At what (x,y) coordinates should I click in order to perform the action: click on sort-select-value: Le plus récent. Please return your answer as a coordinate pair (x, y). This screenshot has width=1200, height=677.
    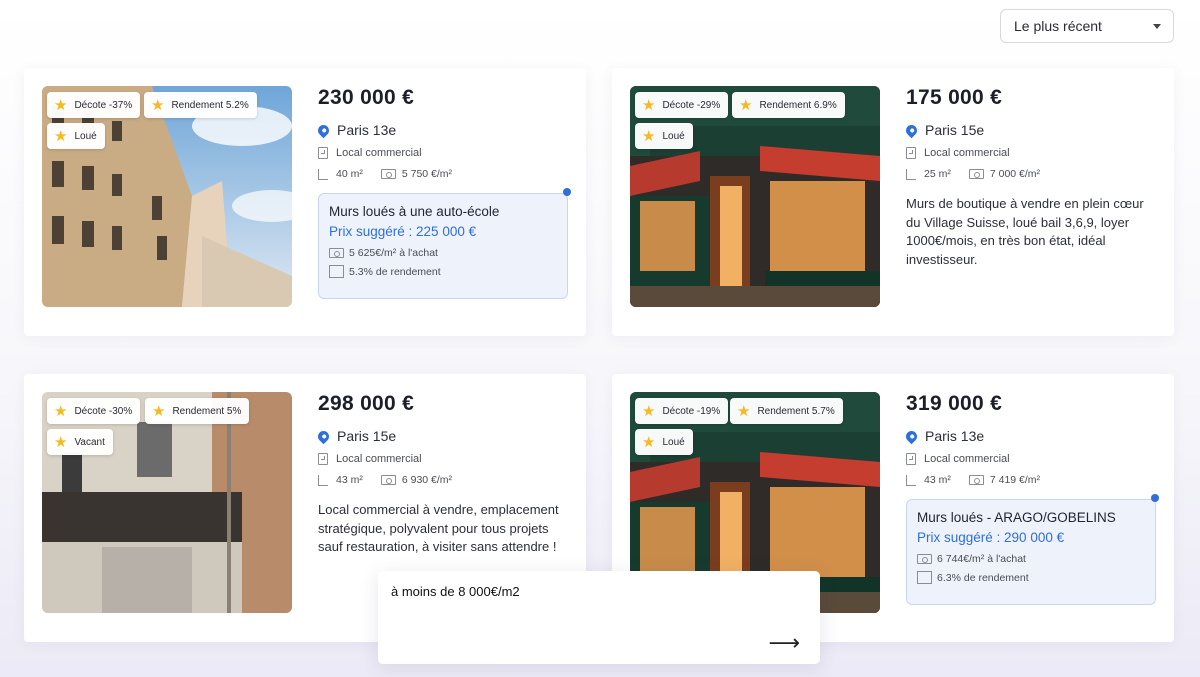
    Looking at the image, I should click on (1058, 26).